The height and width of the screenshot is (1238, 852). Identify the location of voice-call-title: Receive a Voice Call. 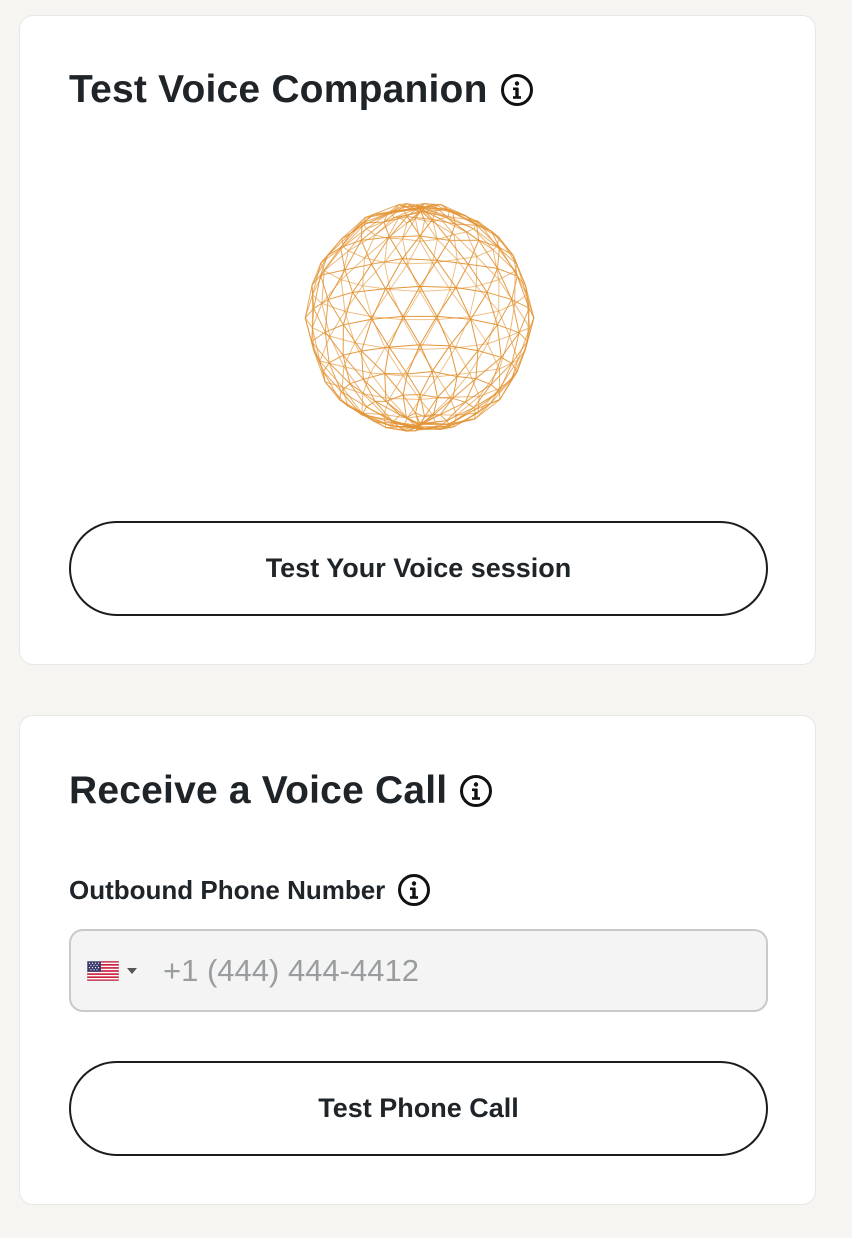
(281, 791).